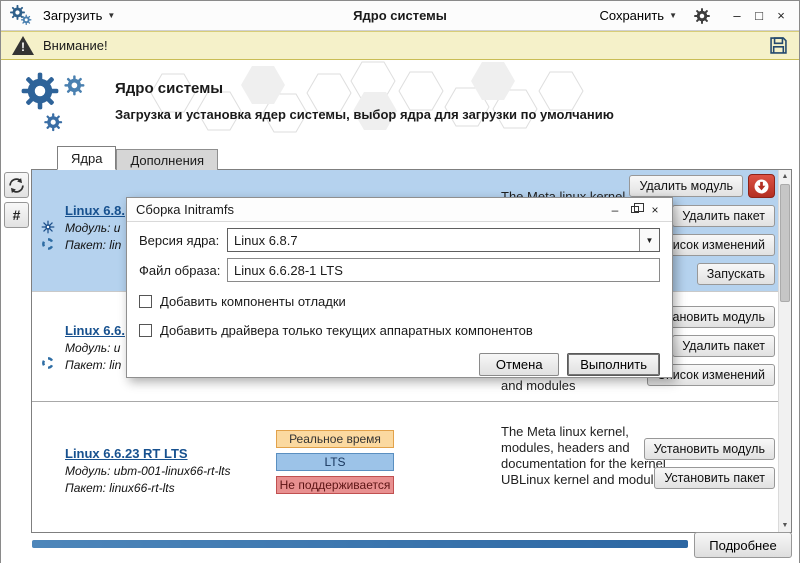  I want to click on download-icon, so click(761, 186).